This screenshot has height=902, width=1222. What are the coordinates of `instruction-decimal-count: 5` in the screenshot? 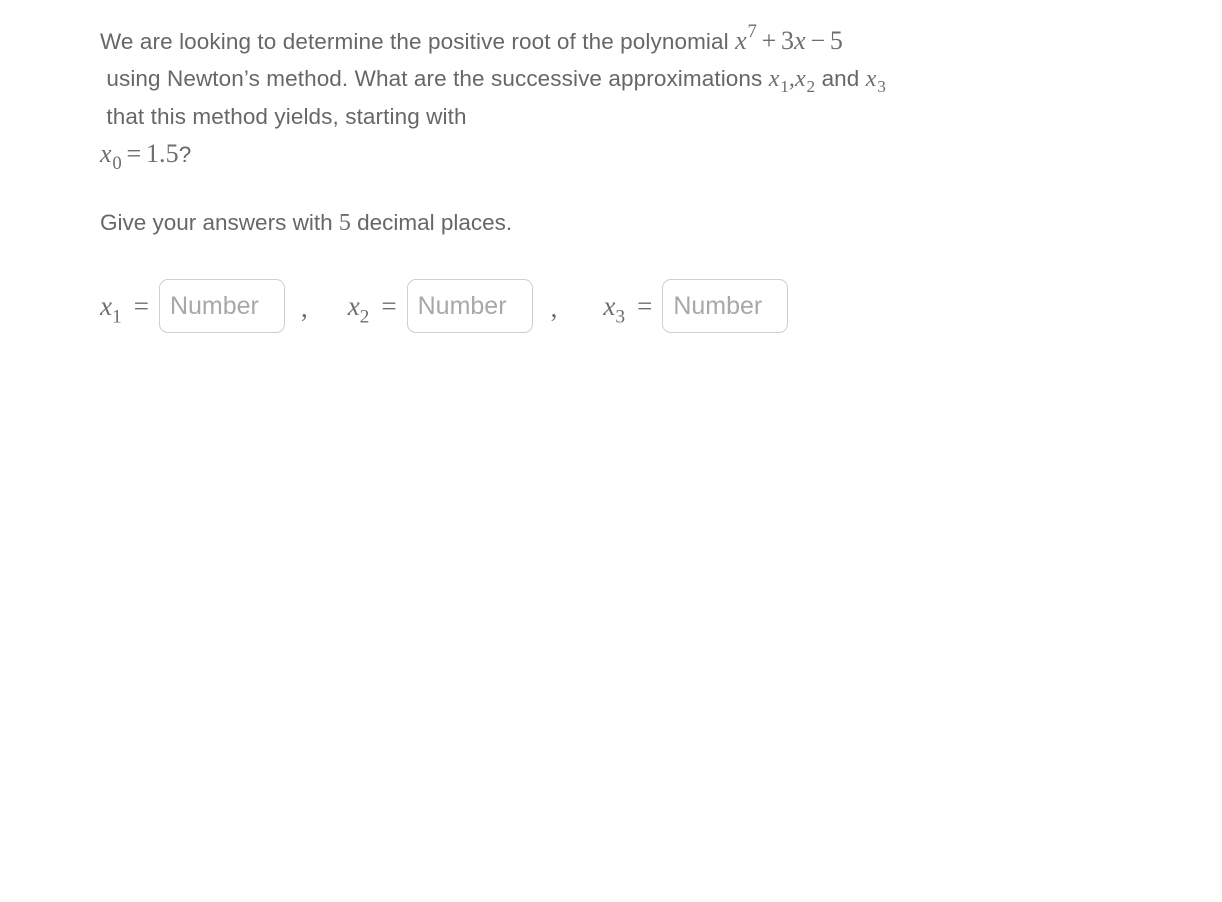 It's located at (344, 223).